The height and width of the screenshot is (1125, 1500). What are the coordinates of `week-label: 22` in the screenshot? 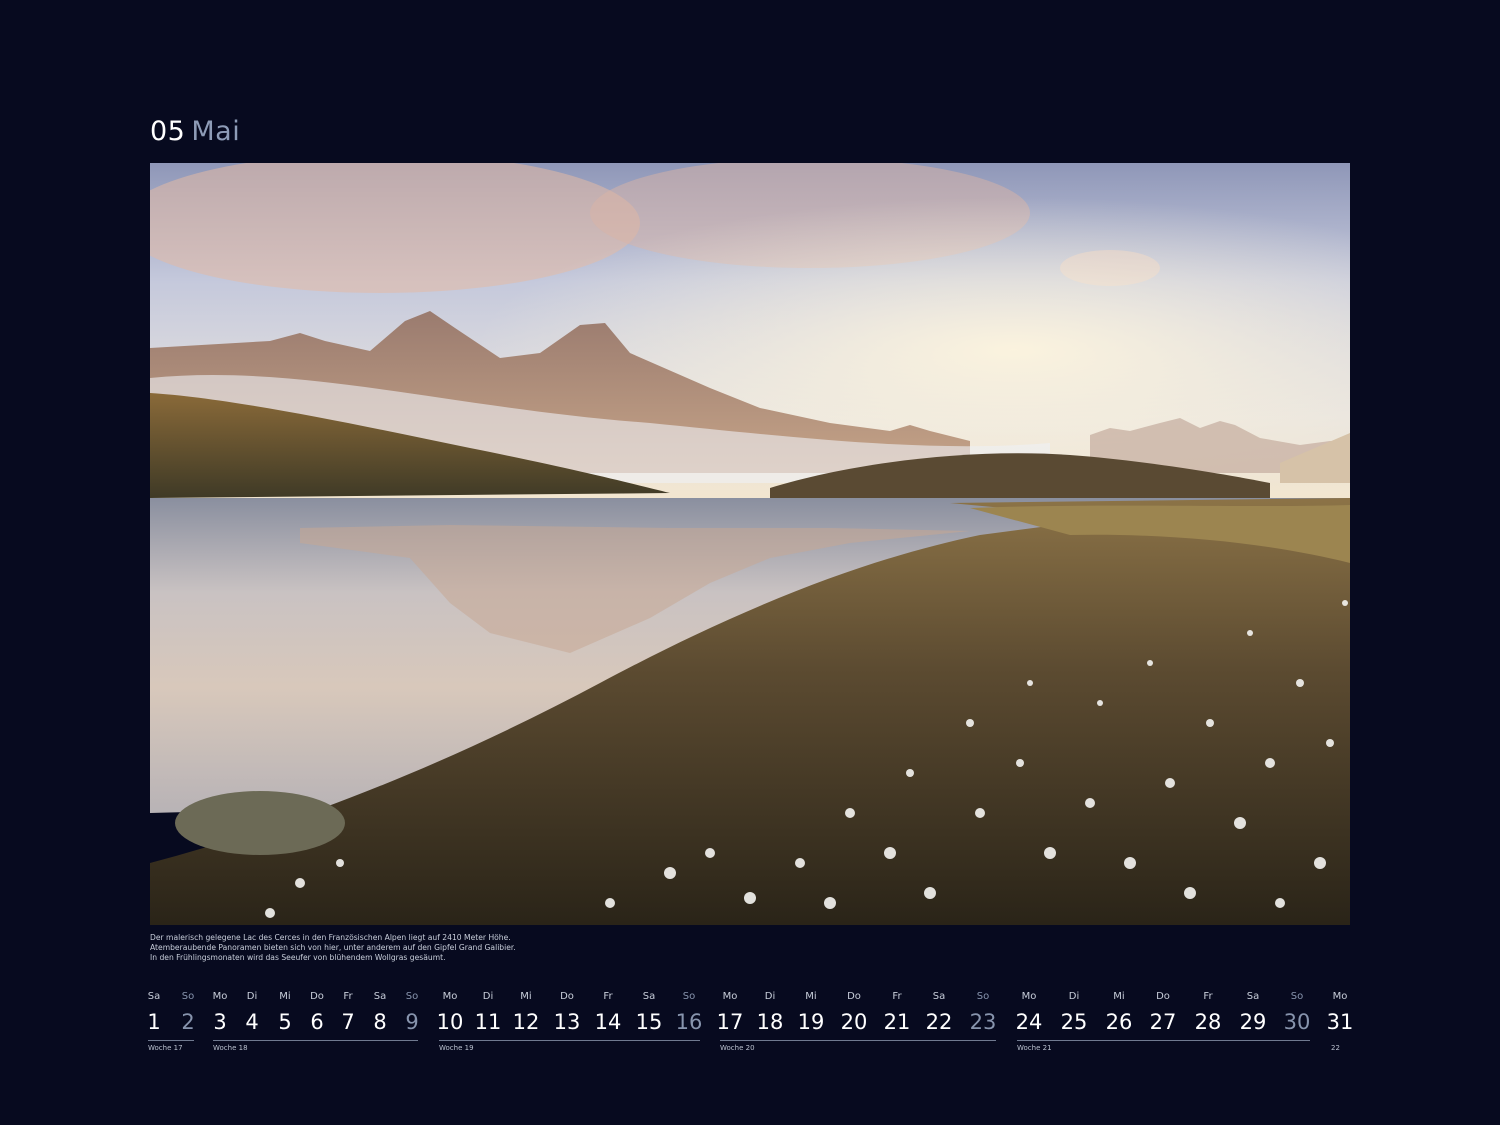 It's located at (1335, 1048).